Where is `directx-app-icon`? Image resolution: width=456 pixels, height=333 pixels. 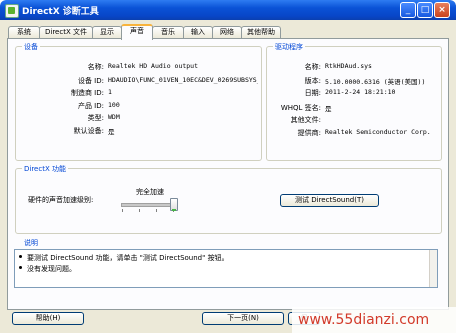 directx-app-icon is located at coordinates (12, 11).